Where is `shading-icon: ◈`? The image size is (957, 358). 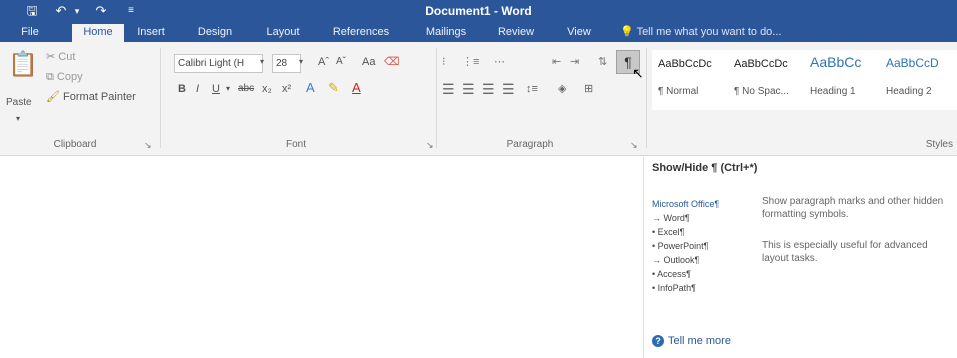 shading-icon: ◈ is located at coordinates (562, 89).